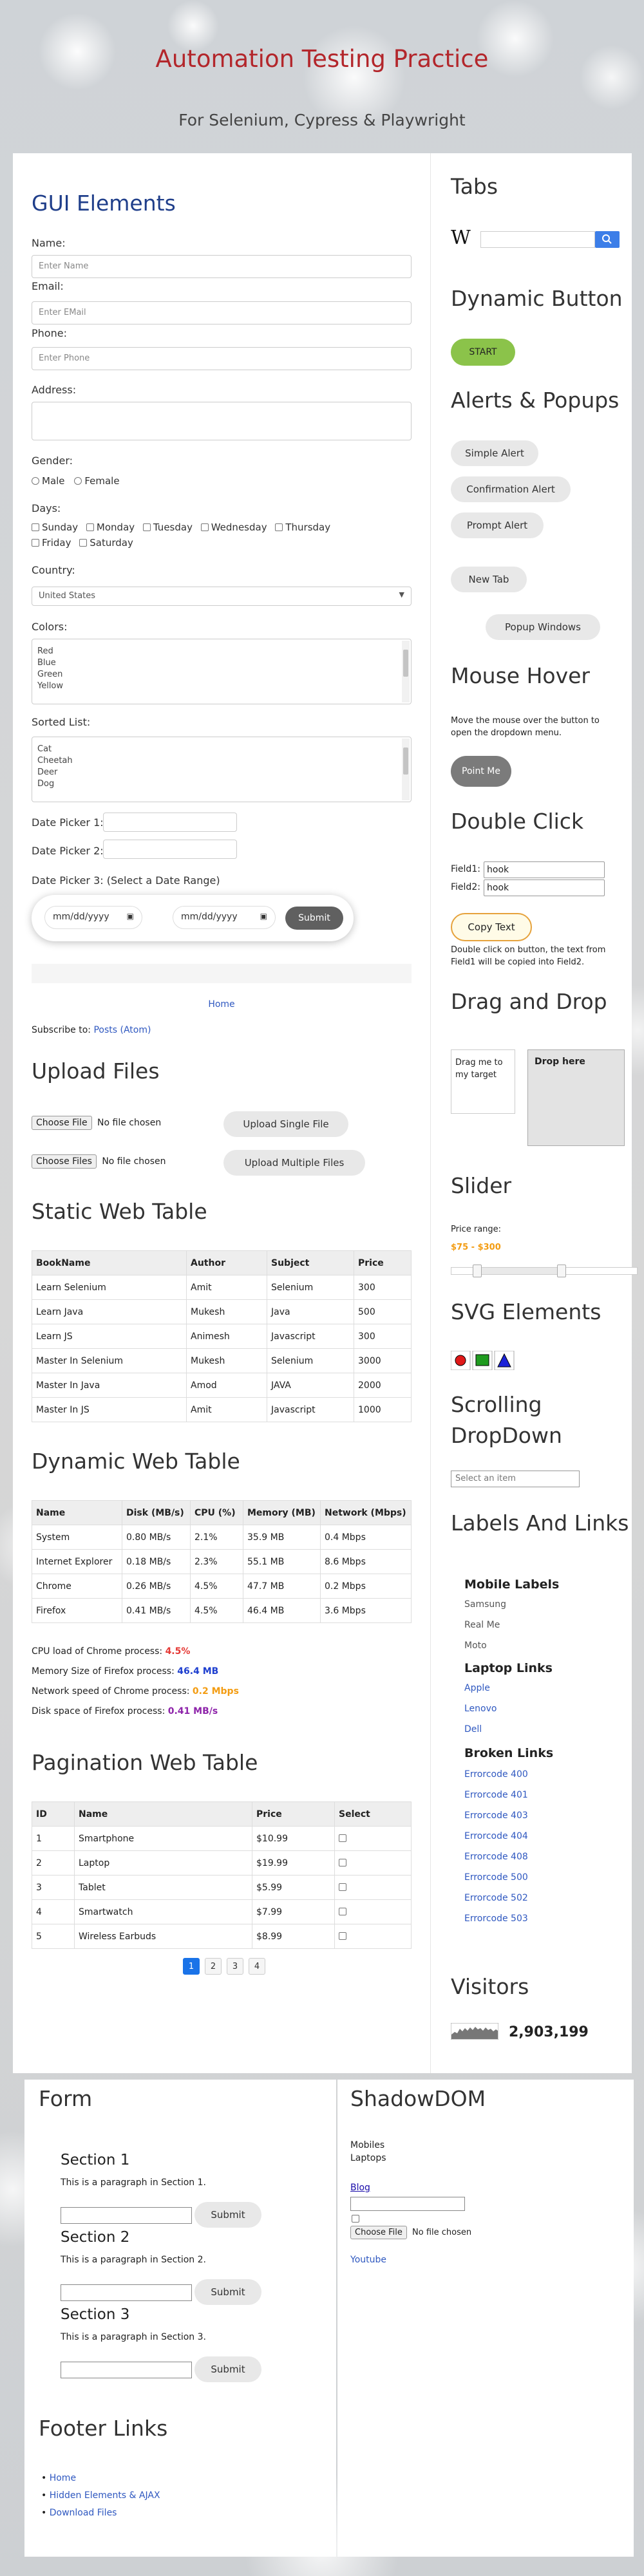 The image size is (644, 2576). What do you see at coordinates (222, 651) in the screenshot?
I see `color-option: Red` at bounding box center [222, 651].